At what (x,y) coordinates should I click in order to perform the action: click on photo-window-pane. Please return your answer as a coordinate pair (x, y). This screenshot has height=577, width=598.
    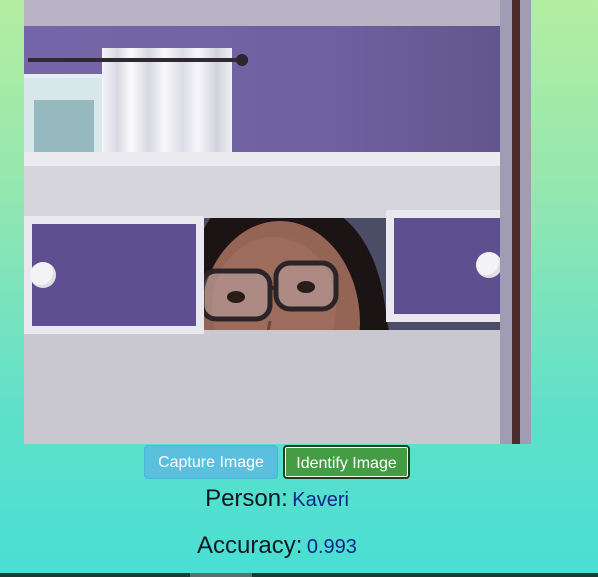
    Looking at the image, I should click on (64, 127).